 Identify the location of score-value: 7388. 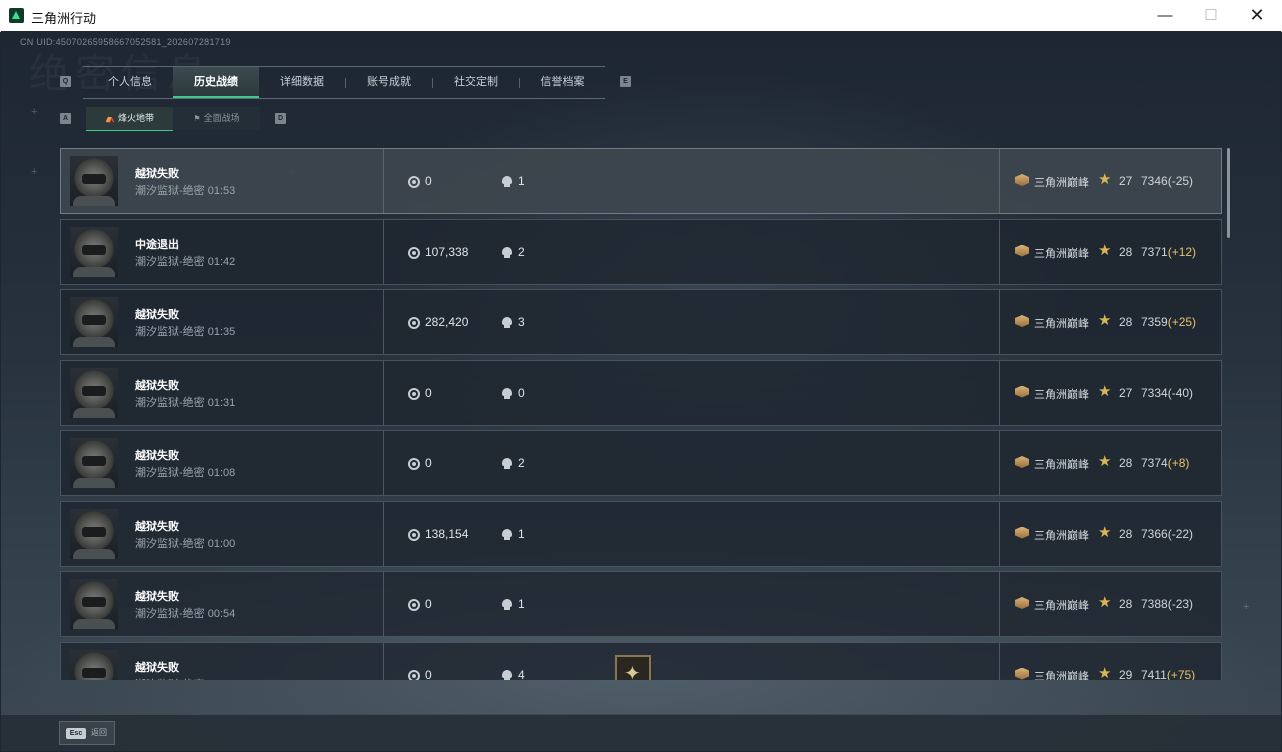
(1154, 604).